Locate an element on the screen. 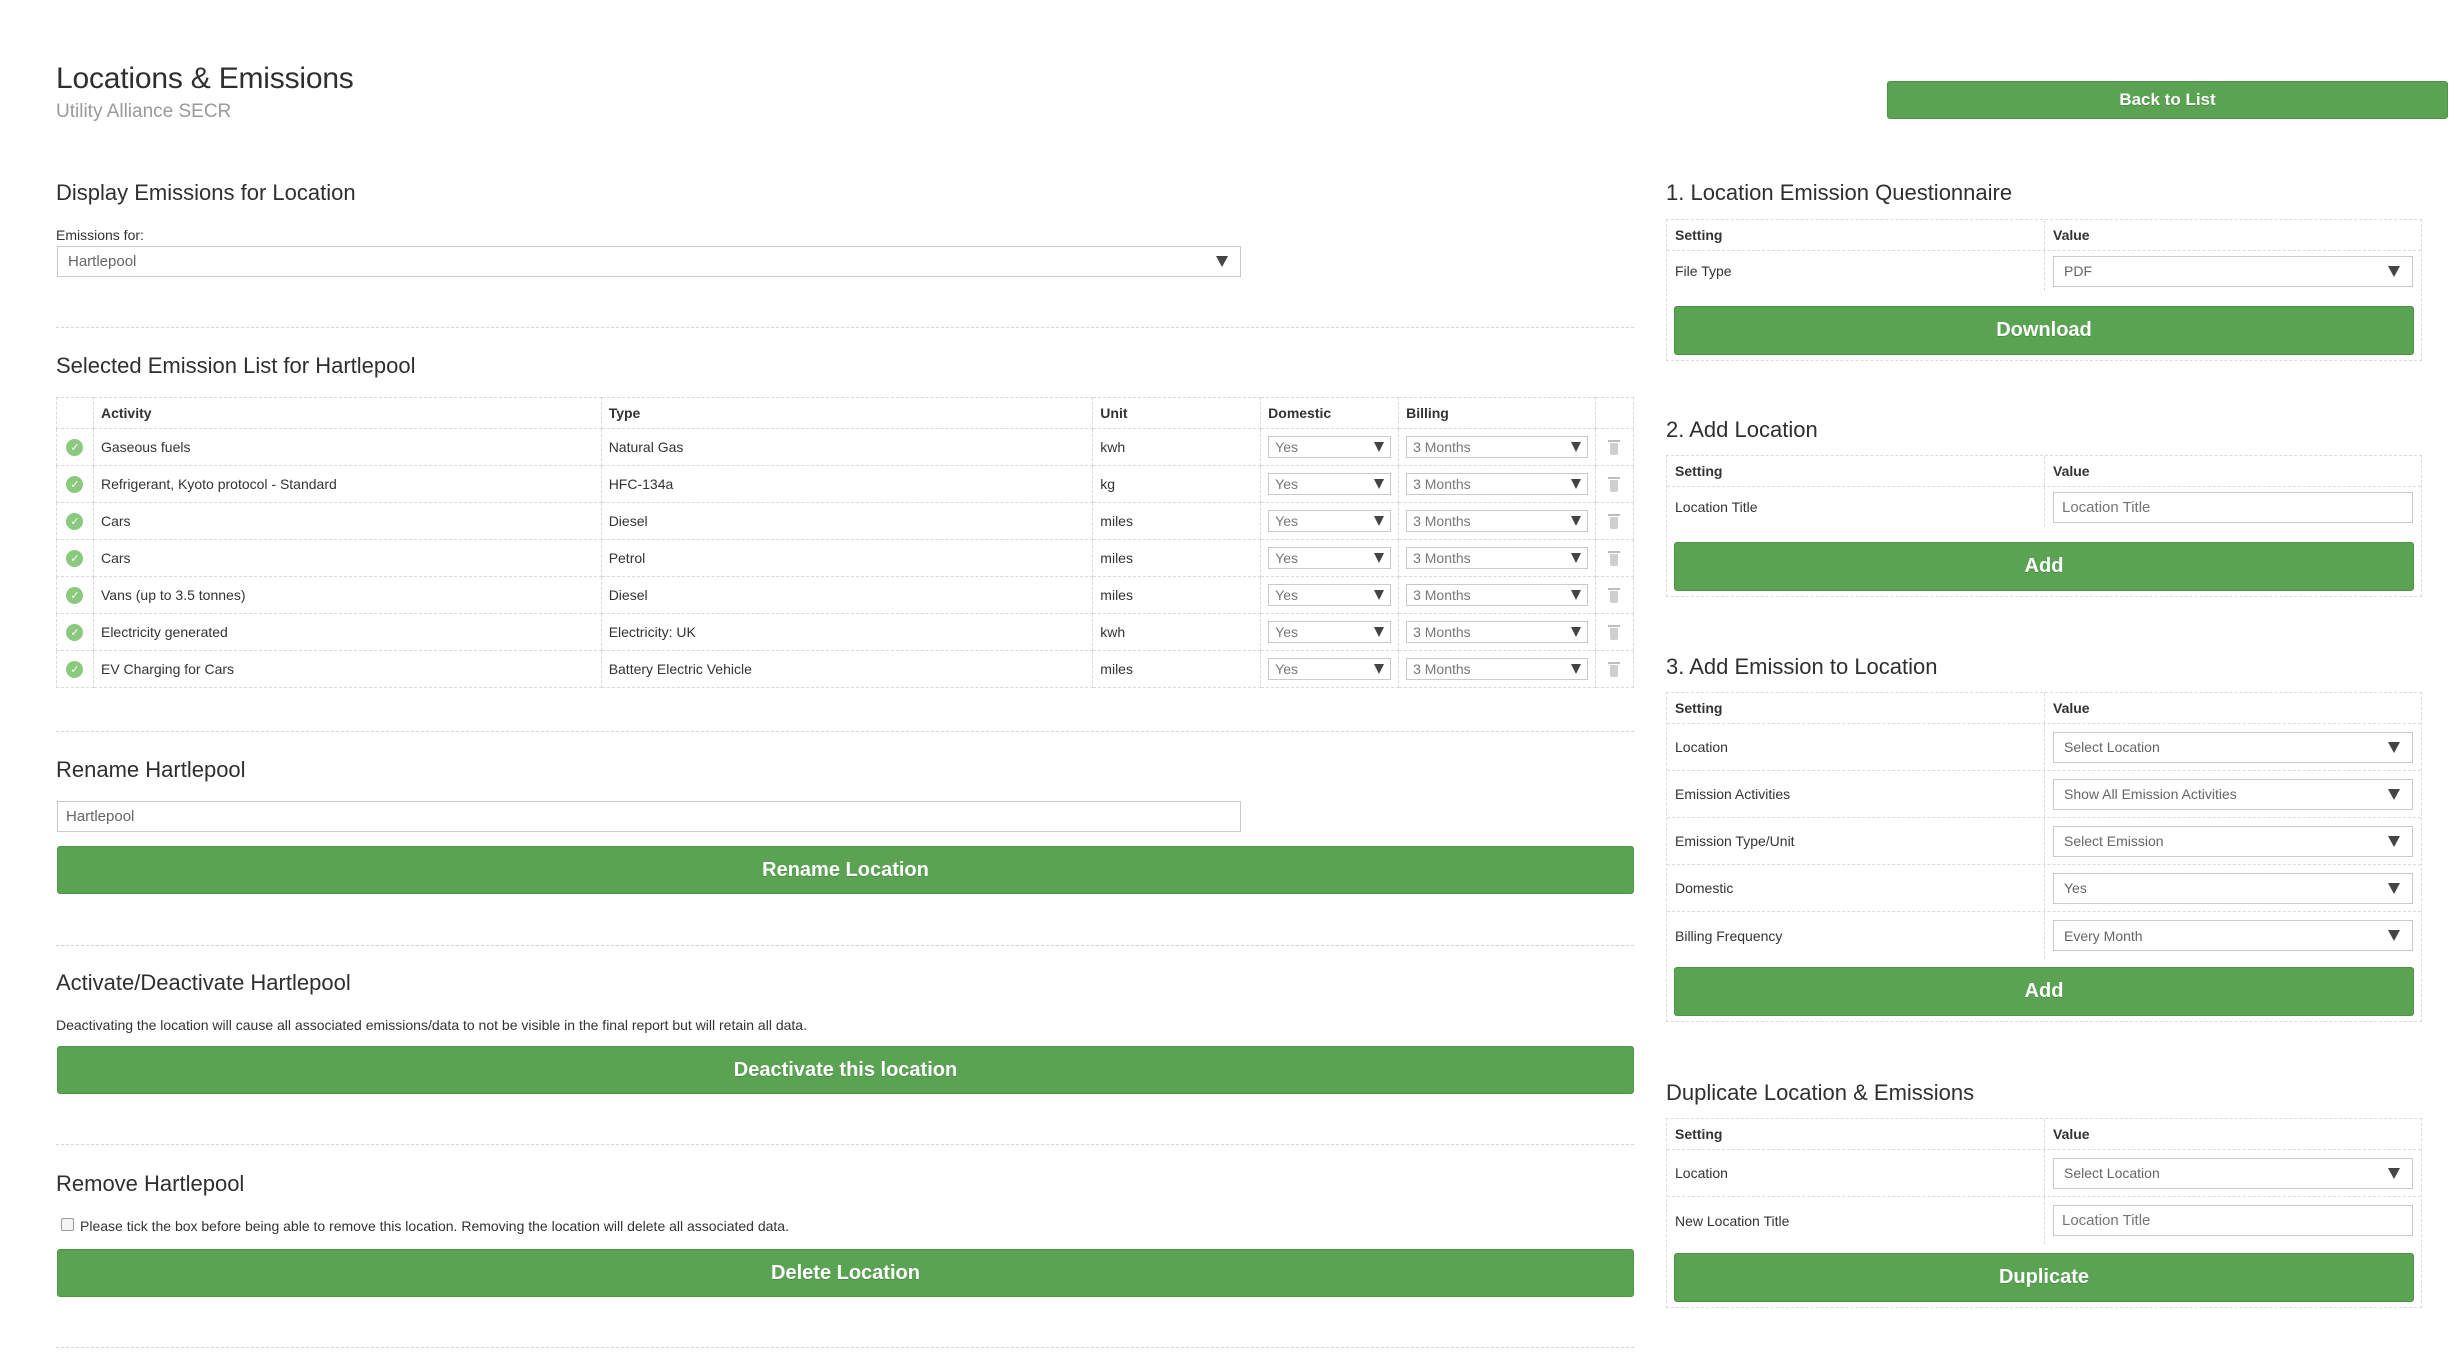 This screenshot has width=2452, height=1354. panel-row: Billing Frequency Every Month is located at coordinates (2044, 935).